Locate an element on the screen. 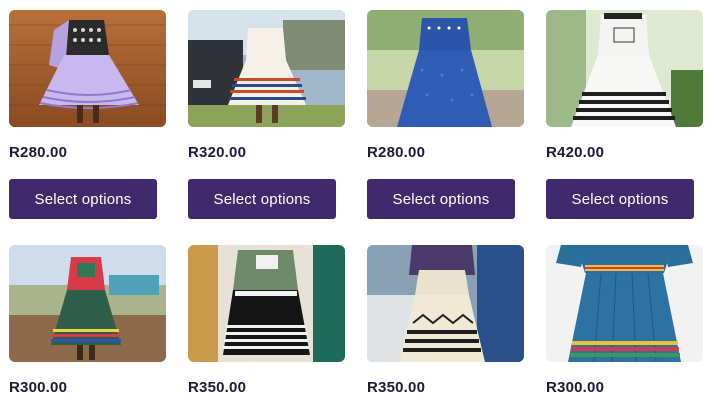  product-price: R320.00 is located at coordinates (217, 152).